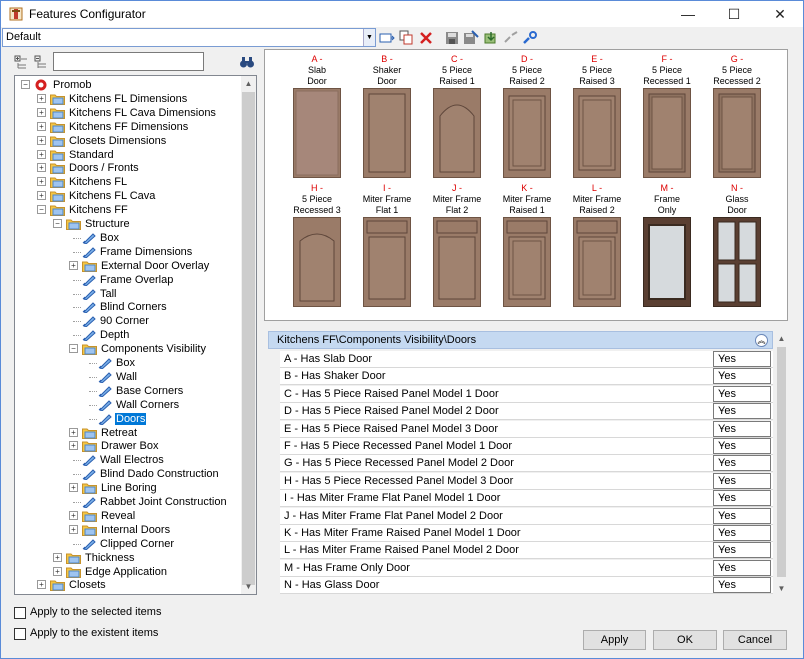 The image size is (804, 659). Describe the element at coordinates (667, 116) in the screenshot. I see `door-option: F -5 Piece Recessed 1` at that location.